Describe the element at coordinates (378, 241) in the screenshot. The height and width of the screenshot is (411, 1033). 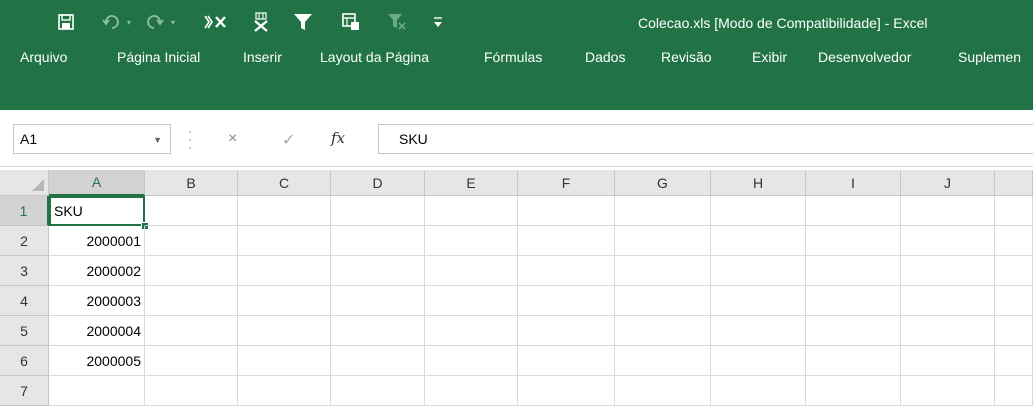
I see `cell-d2` at that location.